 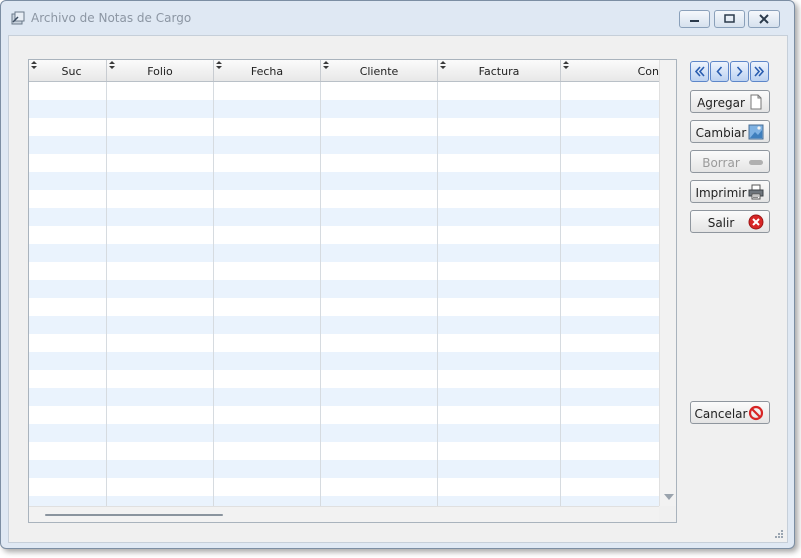 I want to click on record-navigator, so click(x=730, y=72).